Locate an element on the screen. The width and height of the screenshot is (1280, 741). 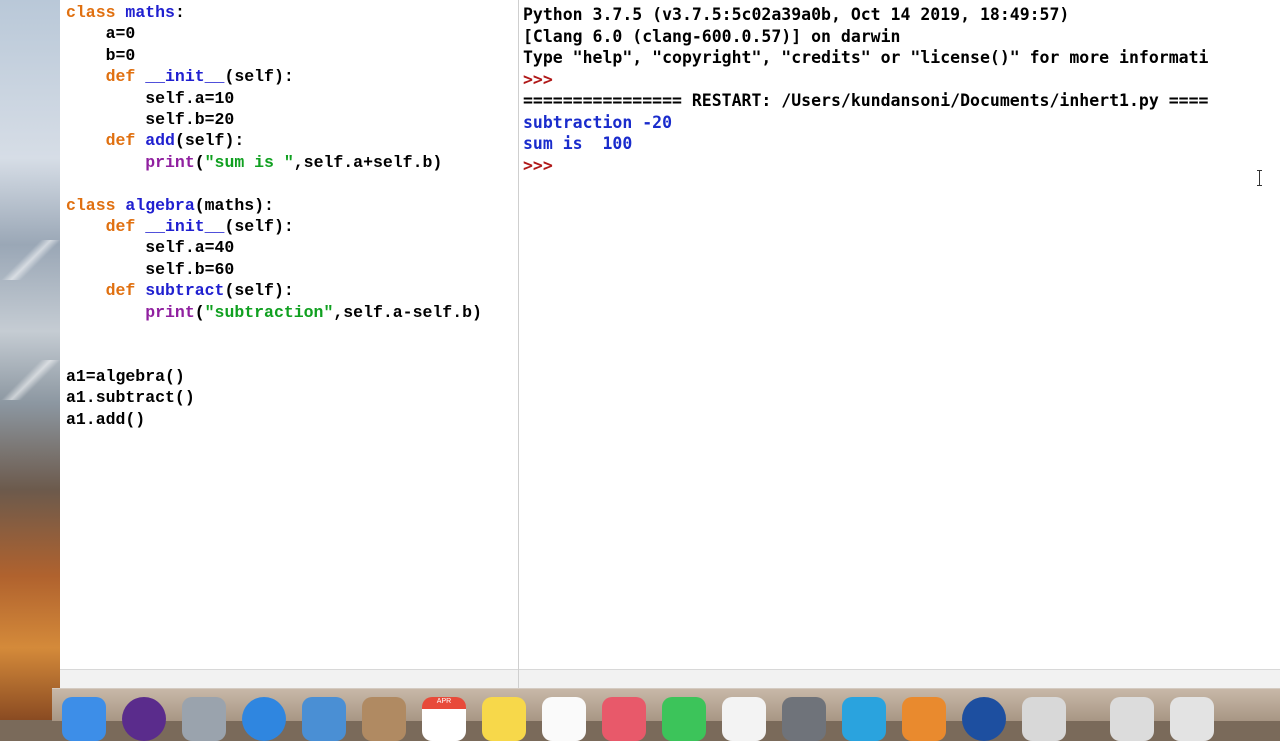
editor-code-line: self.b=20 is located at coordinates (274, 119).